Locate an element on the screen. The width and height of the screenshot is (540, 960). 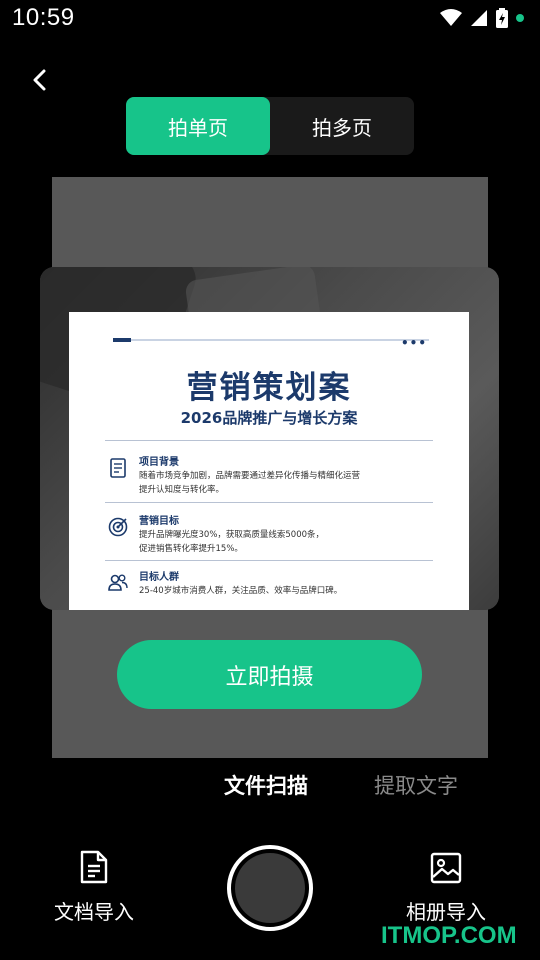
status-time: 10:59 is located at coordinates (43, 17).